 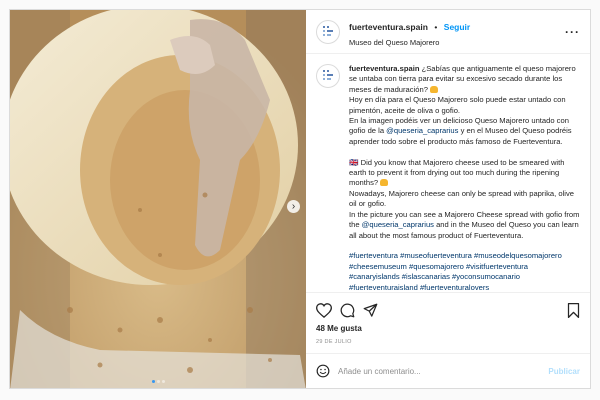 What do you see at coordinates (448, 318) in the screenshot?
I see `post-actions: 48 Me gusta 29 DE JULIO` at bounding box center [448, 318].